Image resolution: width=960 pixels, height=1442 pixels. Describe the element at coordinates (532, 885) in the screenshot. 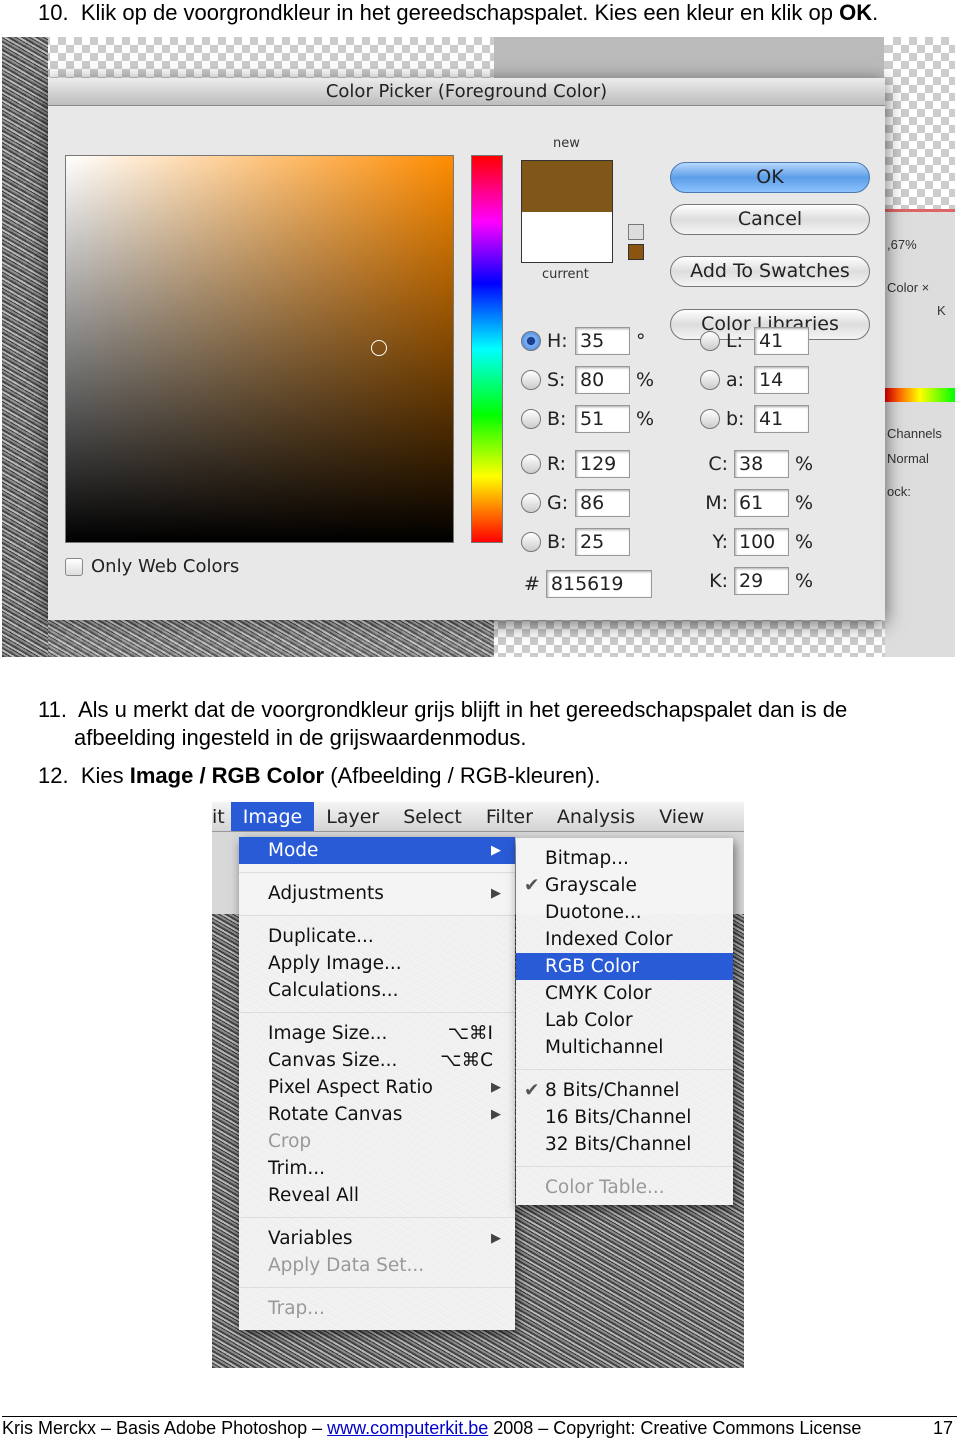

I see `checkmark-icon: ✔` at that location.